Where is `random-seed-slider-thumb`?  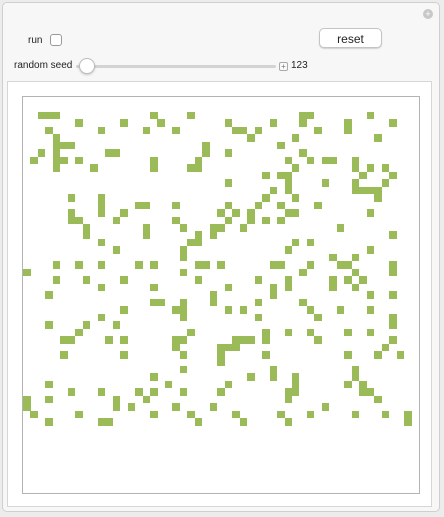 random-seed-slider-thumb is located at coordinates (87, 66).